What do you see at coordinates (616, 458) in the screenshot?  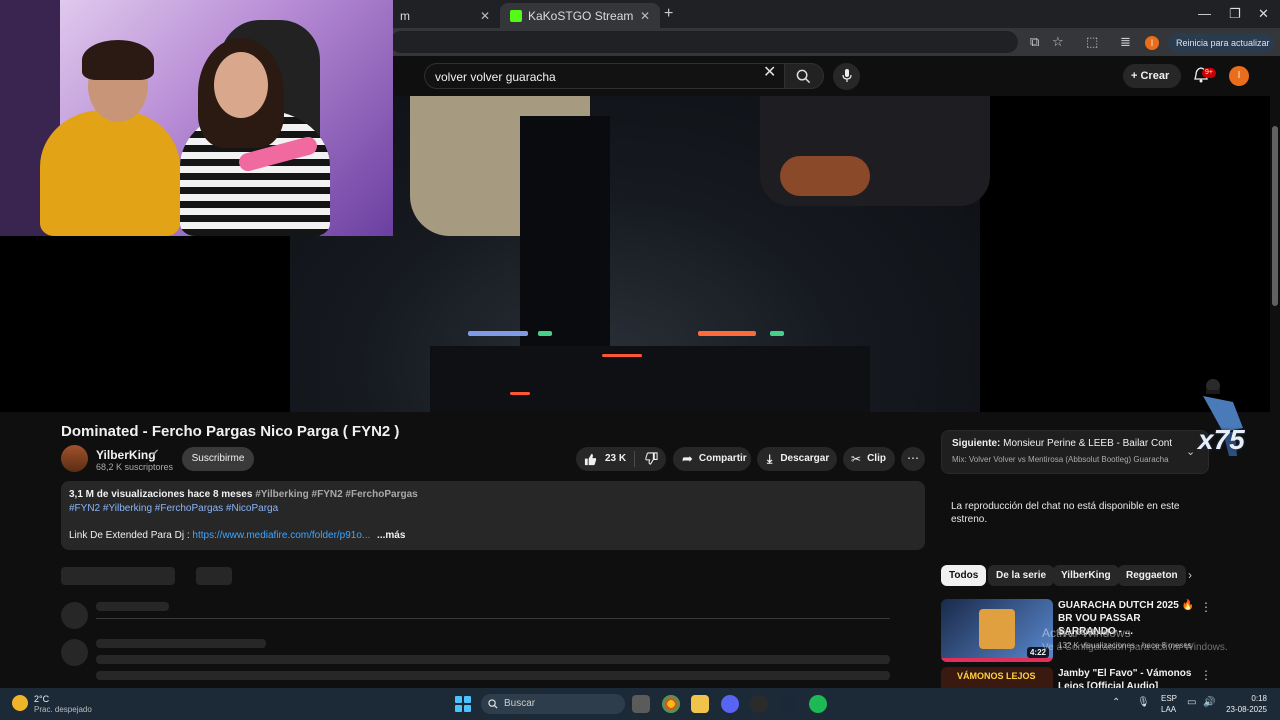 I see `like-count: 23 K` at bounding box center [616, 458].